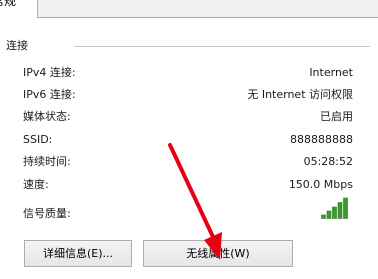  Describe the element at coordinates (336, 116) in the screenshot. I see `media-state-value: 已启用` at that location.